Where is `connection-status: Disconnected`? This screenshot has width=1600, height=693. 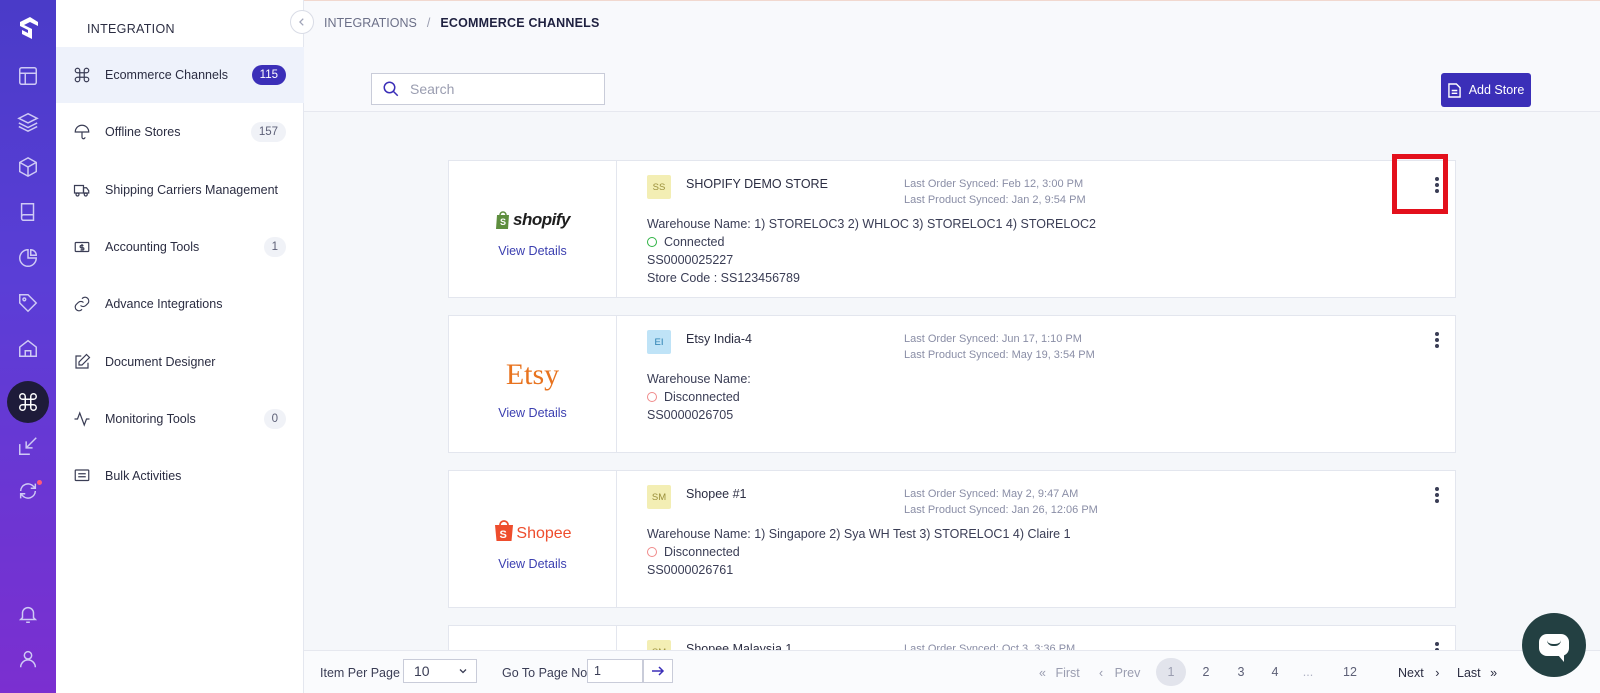
connection-status: Disconnected is located at coordinates (699, 397).